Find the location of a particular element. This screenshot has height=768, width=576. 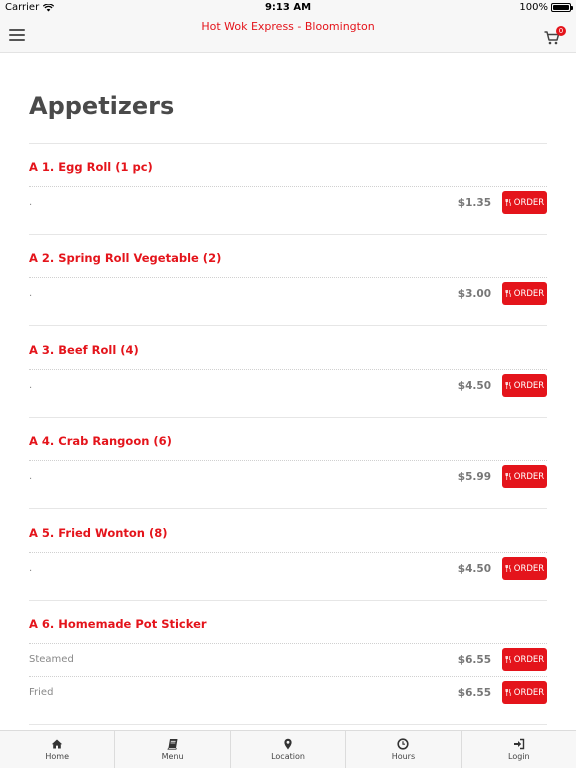

tab-label: Location is located at coordinates (288, 756).